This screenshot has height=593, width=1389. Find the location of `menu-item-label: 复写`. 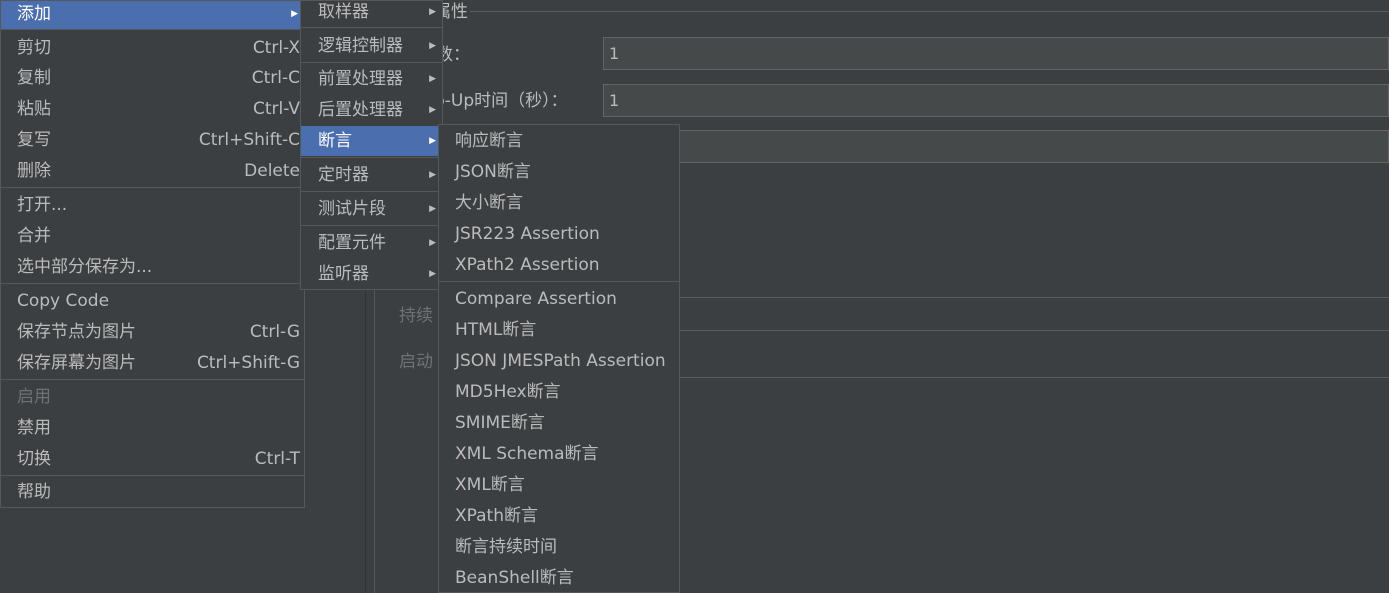

menu-item-label: 复写 is located at coordinates (34, 140).